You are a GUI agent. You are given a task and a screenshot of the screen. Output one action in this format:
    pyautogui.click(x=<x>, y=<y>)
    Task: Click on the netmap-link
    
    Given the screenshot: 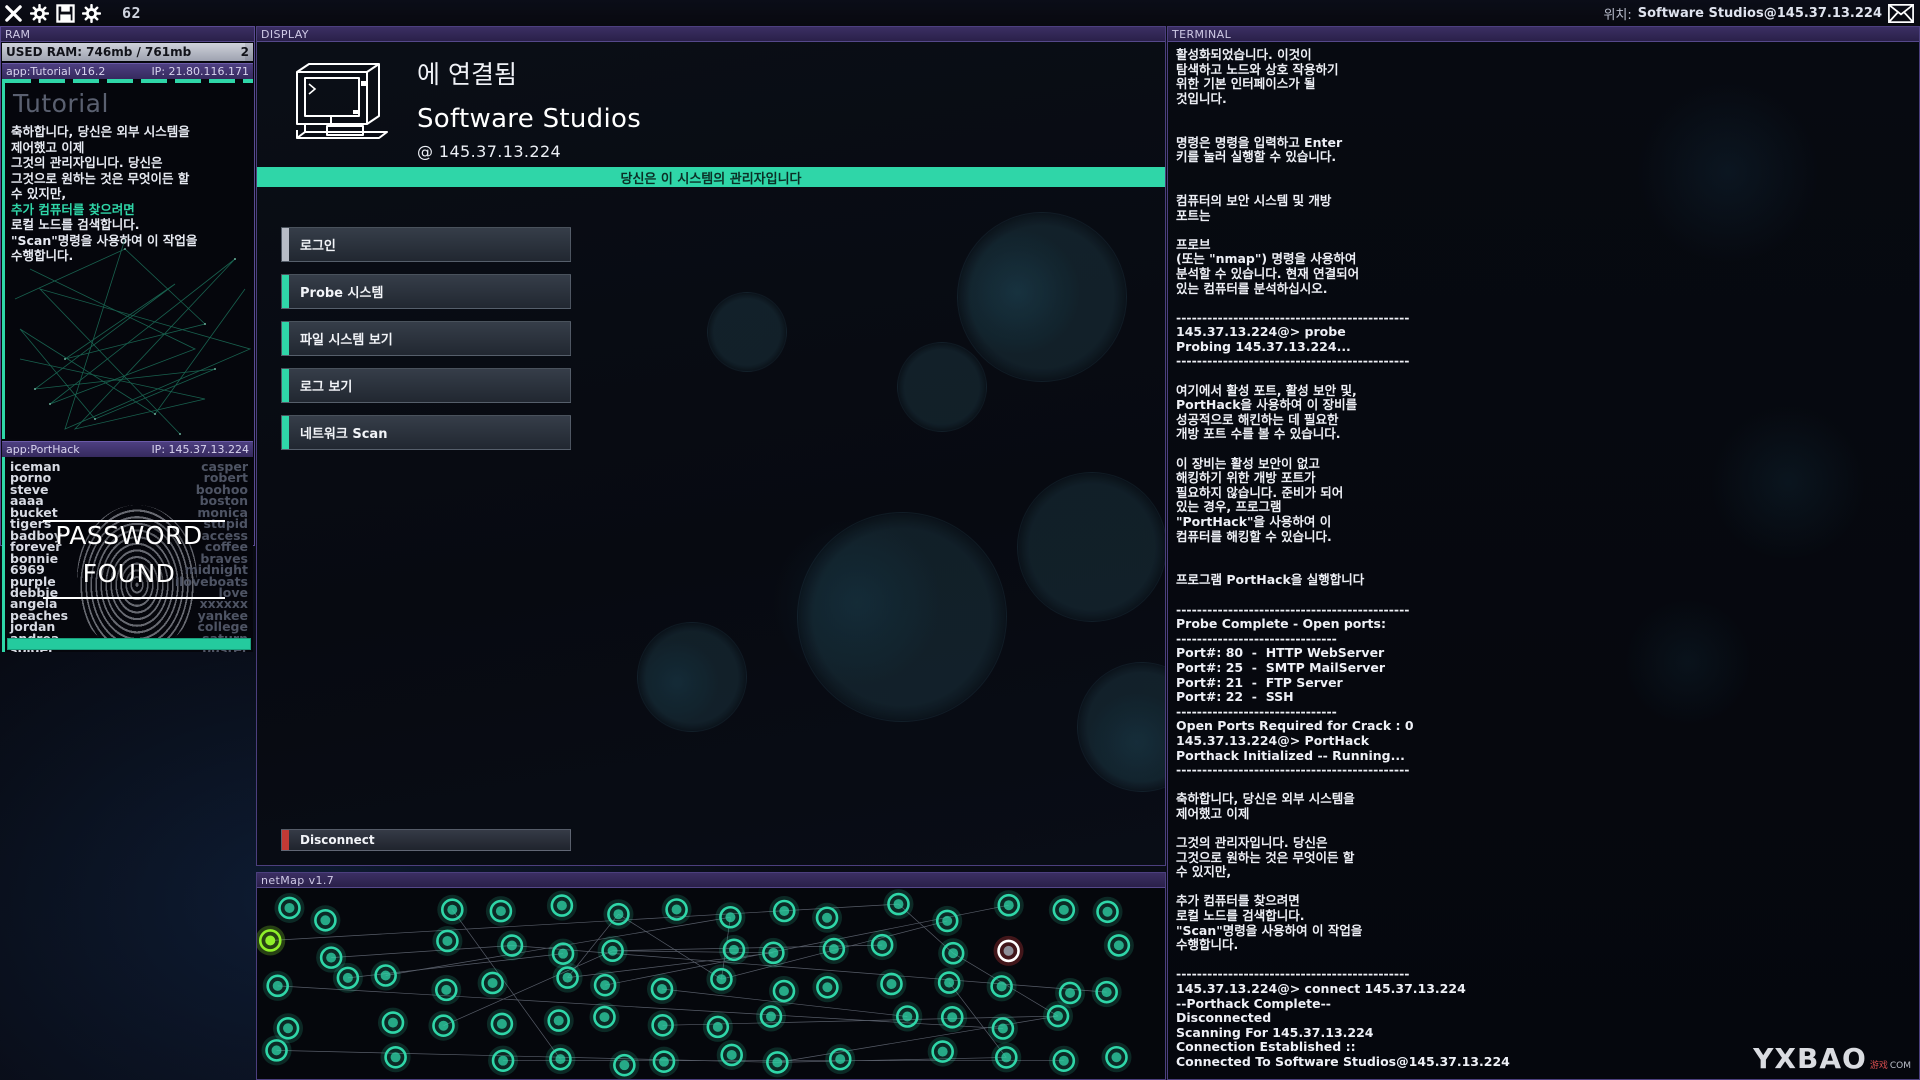 What is the action you would take?
    pyautogui.click(x=584, y=922)
    